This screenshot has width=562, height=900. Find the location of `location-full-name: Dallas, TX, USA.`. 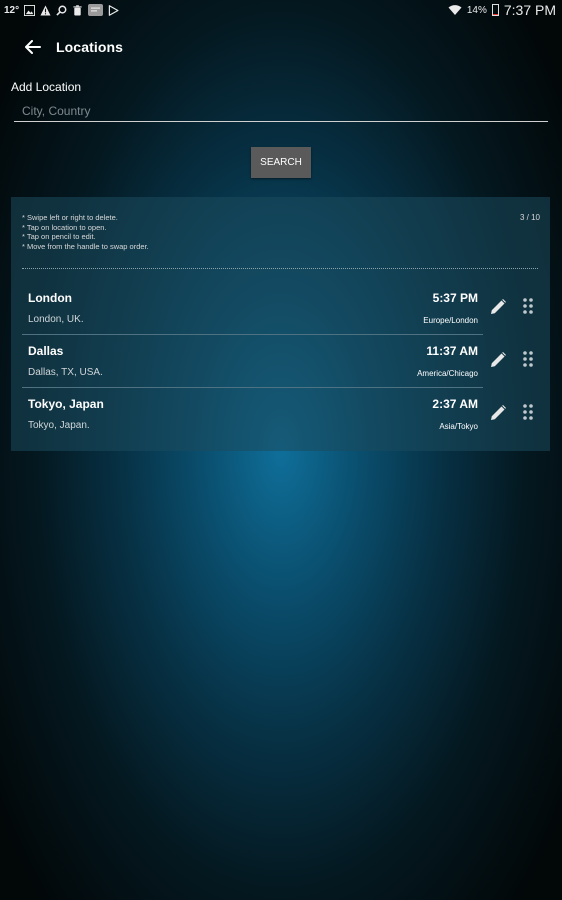

location-full-name: Dallas, TX, USA. is located at coordinates (65, 372).